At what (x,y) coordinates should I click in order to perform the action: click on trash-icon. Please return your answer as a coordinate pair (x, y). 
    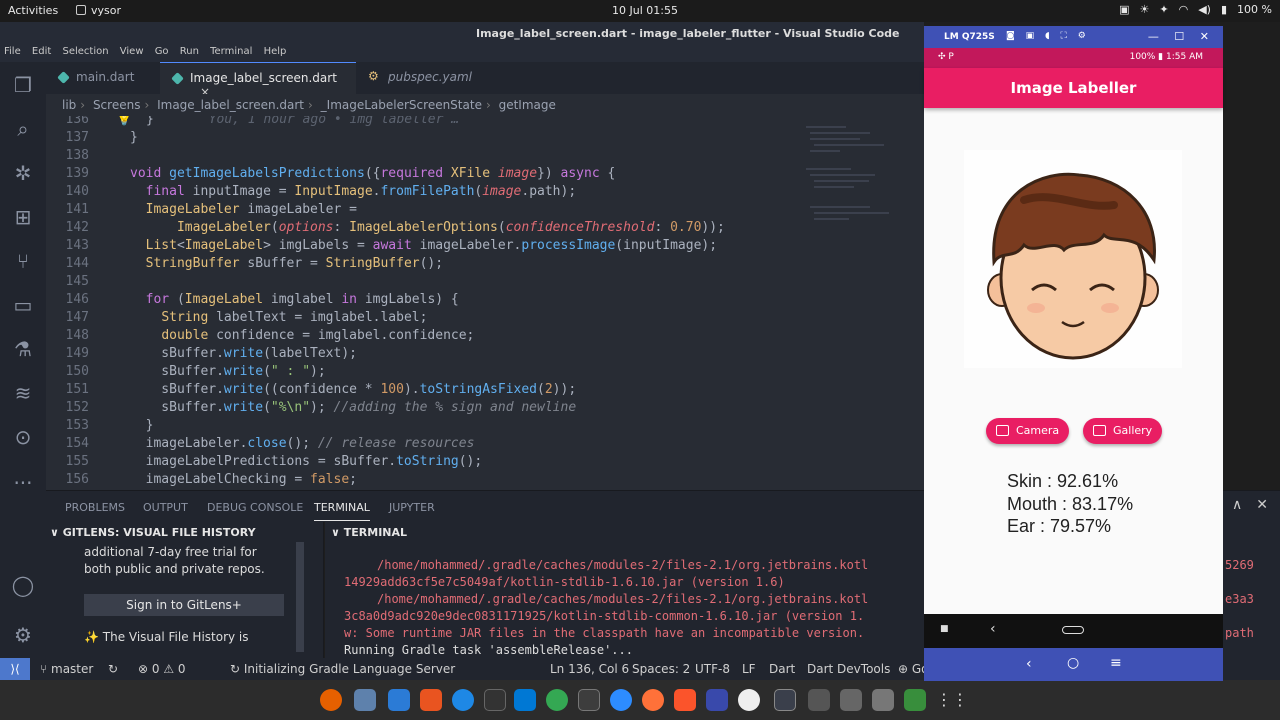
    Looking at the image, I should click on (915, 700).